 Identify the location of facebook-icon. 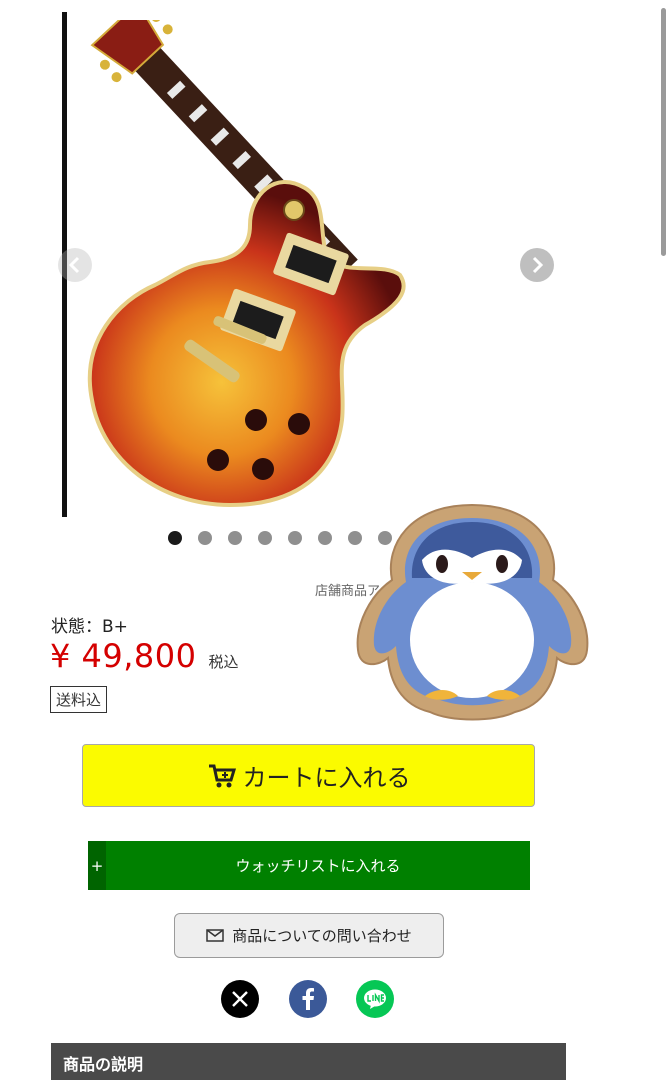
(308, 999).